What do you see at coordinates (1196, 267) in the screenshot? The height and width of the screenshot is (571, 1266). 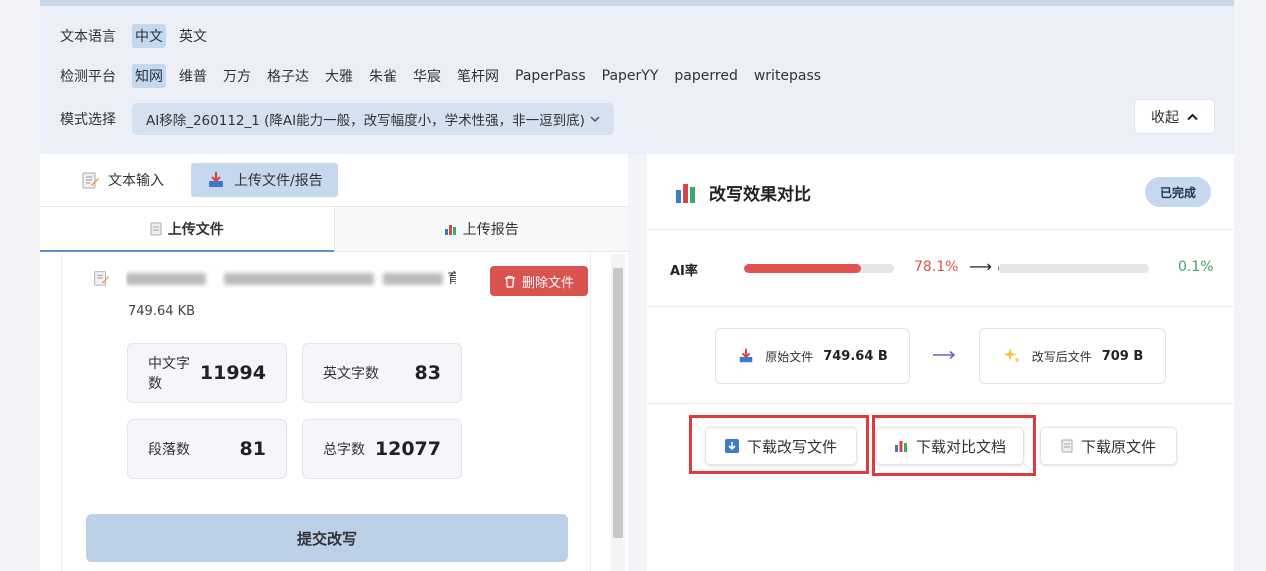 I see `ai-after-value: 0.1%` at bounding box center [1196, 267].